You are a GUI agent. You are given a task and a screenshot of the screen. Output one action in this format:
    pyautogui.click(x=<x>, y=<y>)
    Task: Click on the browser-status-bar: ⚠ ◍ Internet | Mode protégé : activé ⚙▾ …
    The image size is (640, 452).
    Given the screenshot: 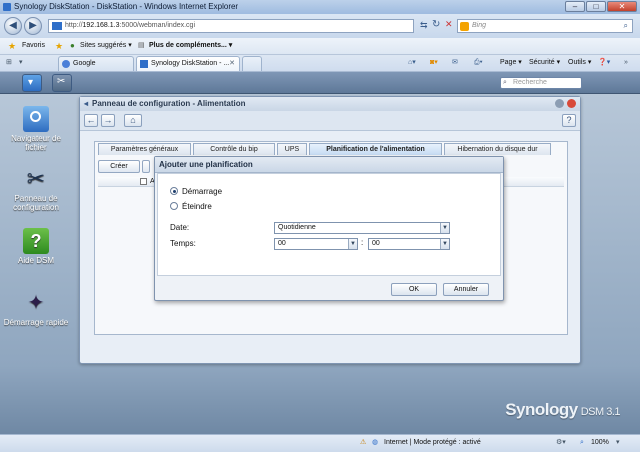 What is the action you would take?
    pyautogui.click(x=320, y=443)
    